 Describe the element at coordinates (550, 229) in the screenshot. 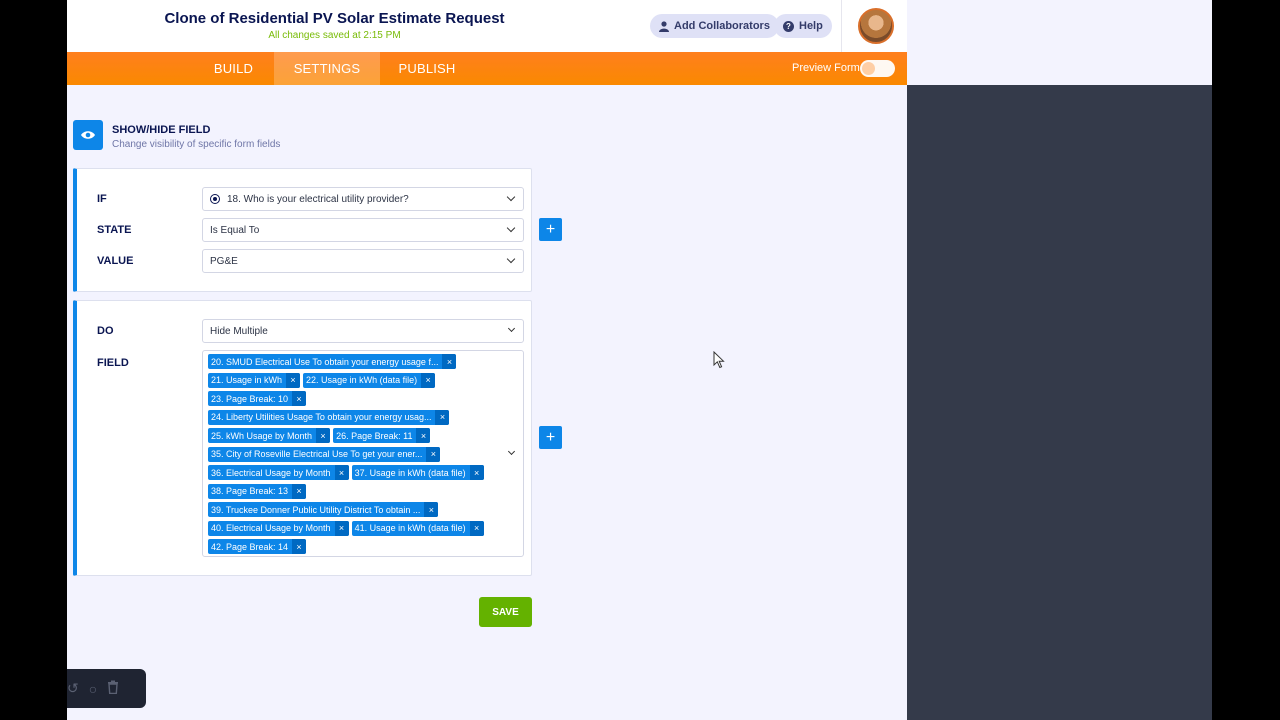

I see `add-condition-button: +` at that location.